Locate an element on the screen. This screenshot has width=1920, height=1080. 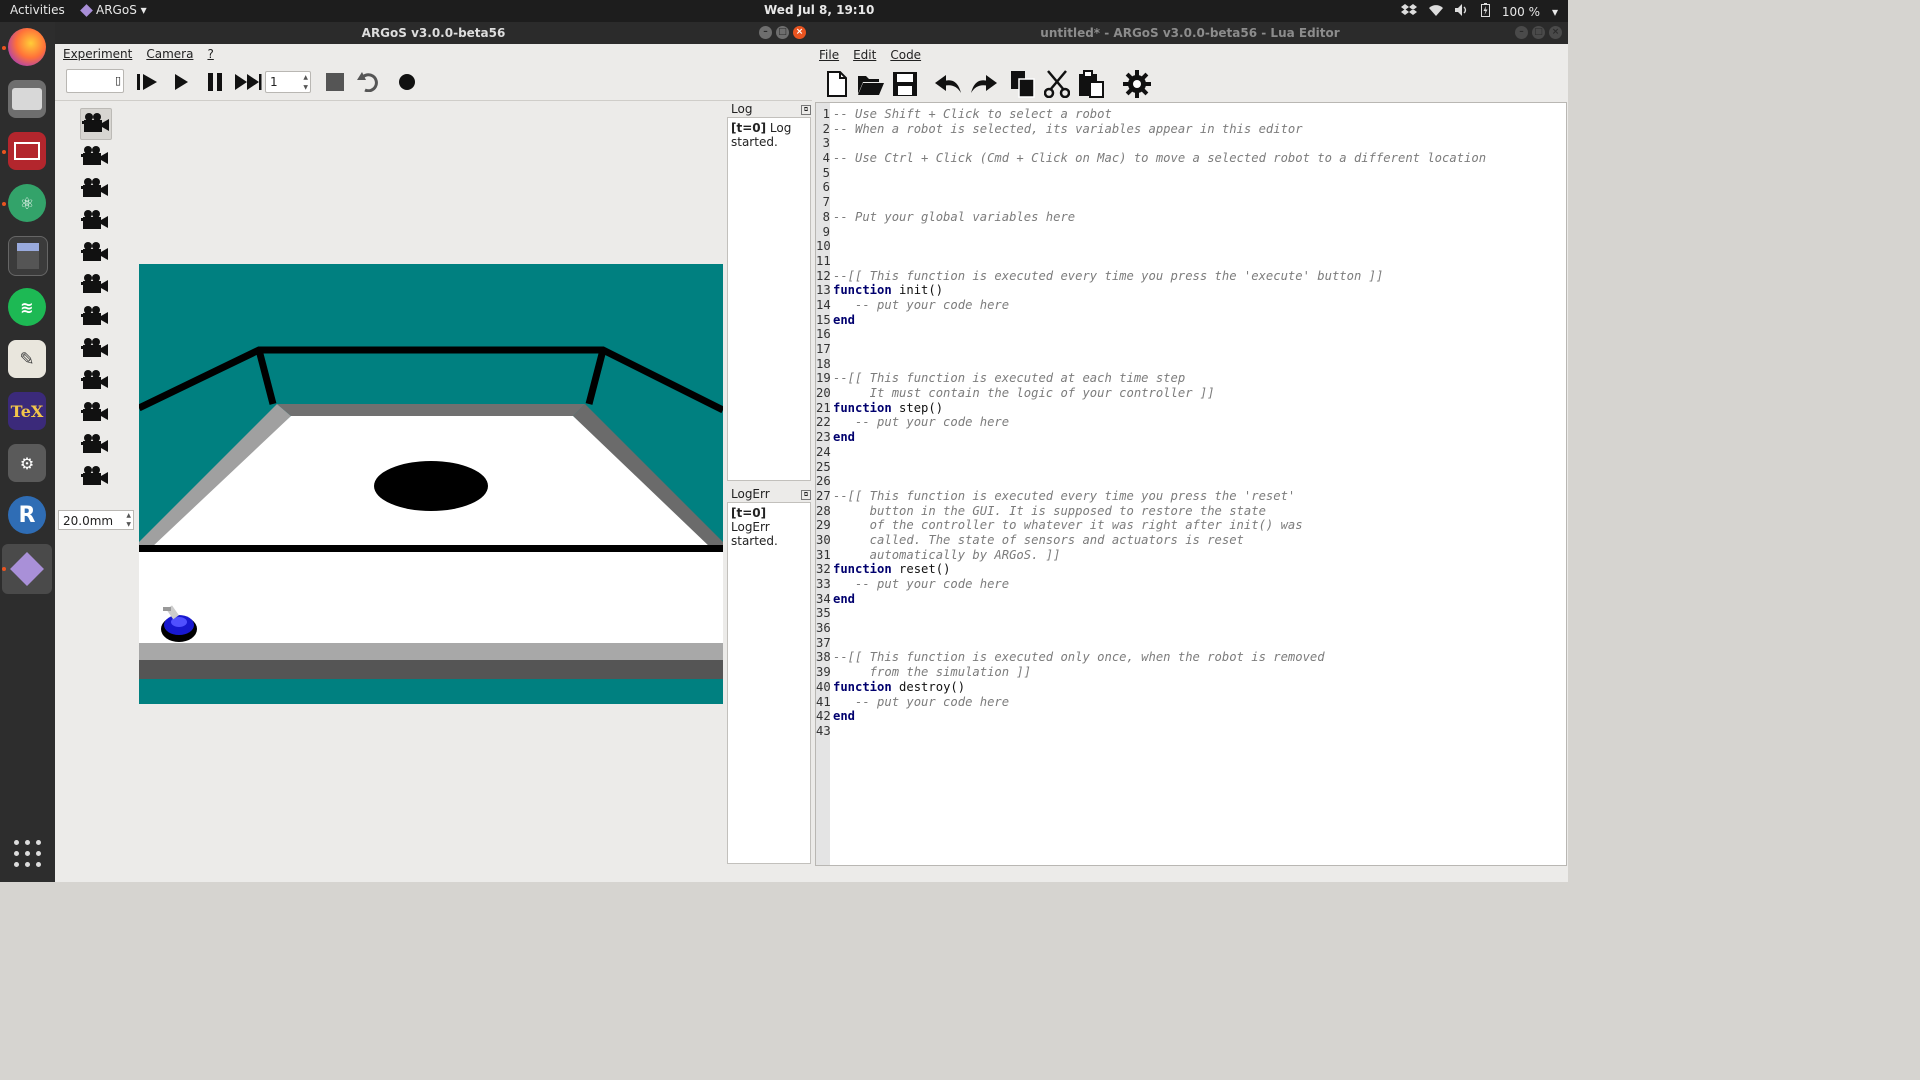
open-folder-icon is located at coordinates (871, 84).